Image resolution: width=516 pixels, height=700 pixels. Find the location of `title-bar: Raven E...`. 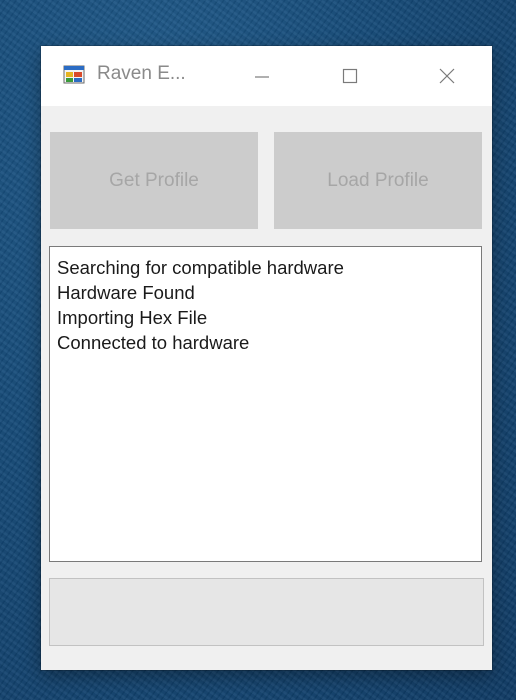

title-bar: Raven E... is located at coordinates (266, 76).